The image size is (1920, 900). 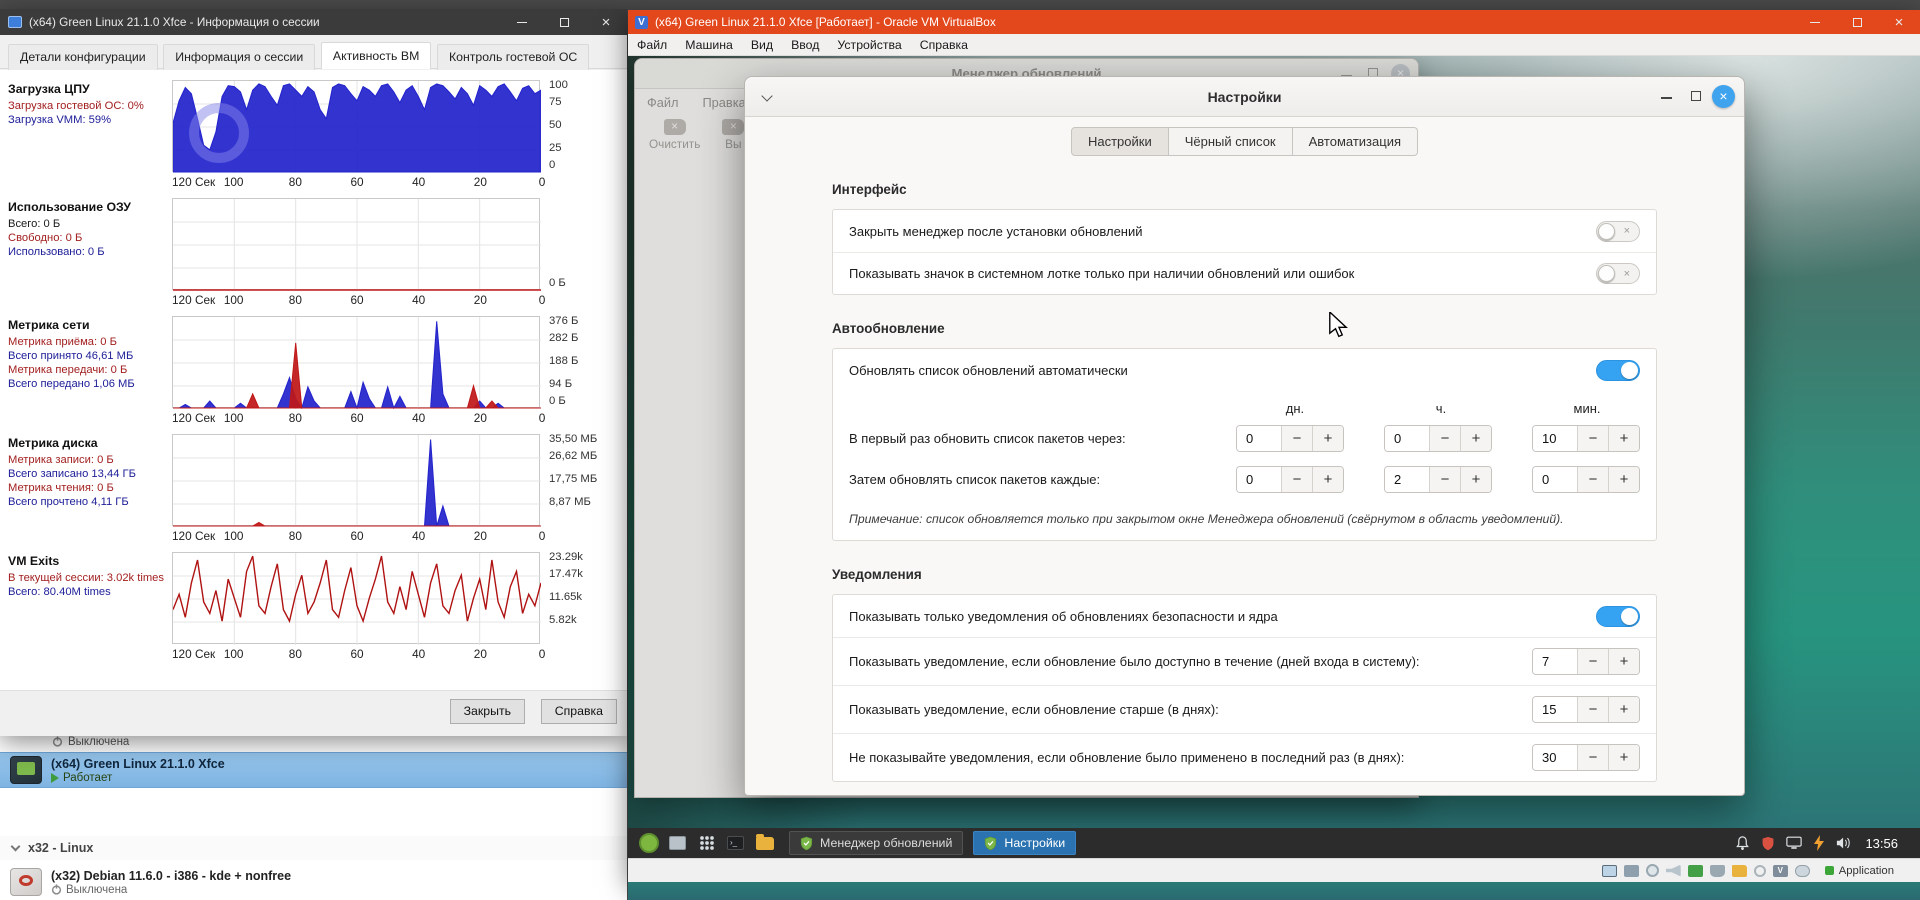 What do you see at coordinates (239, 57) in the screenshot?
I see `tab-session-info: Информация о сессии` at bounding box center [239, 57].